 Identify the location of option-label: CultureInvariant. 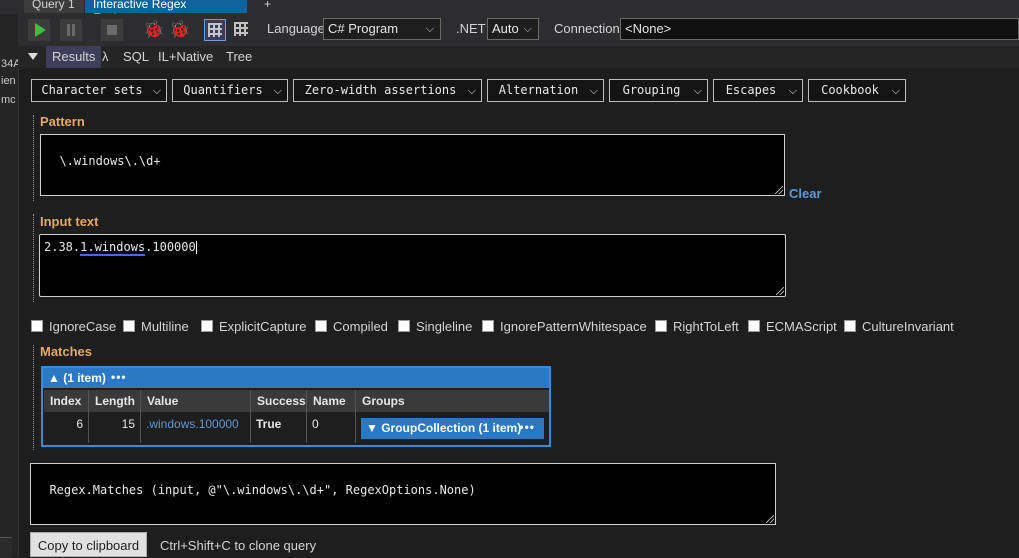
(908, 326).